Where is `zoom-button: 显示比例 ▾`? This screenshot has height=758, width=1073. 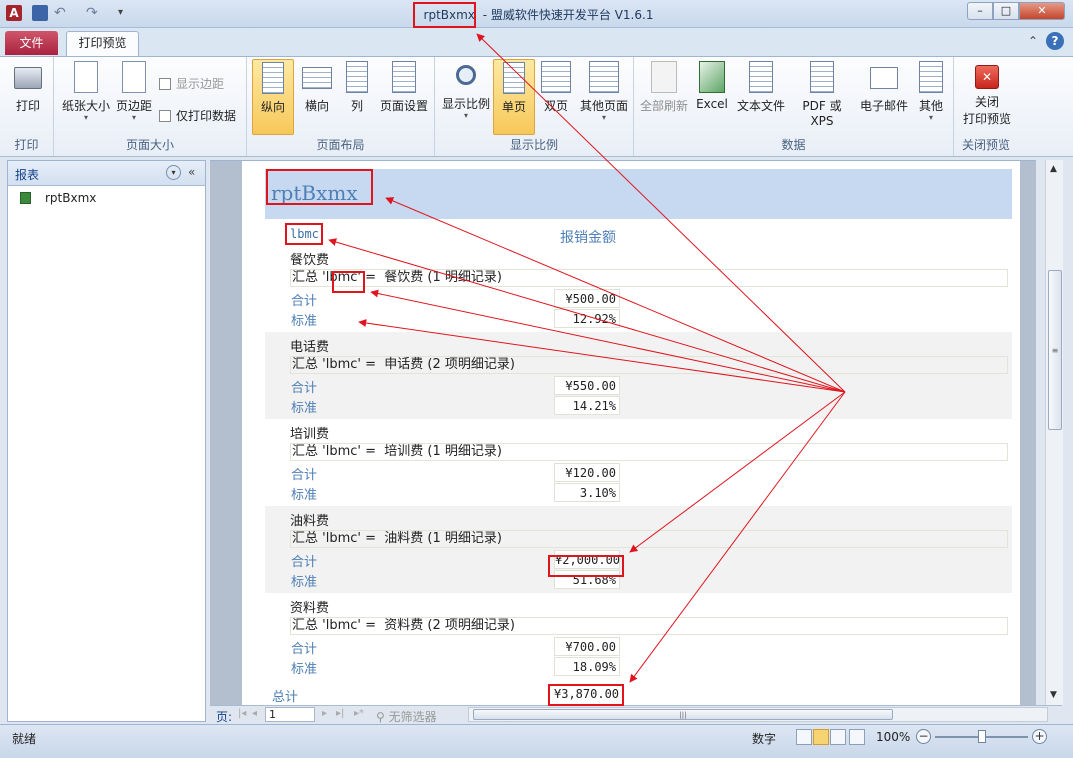 zoom-button: 显示比例 ▾ is located at coordinates (466, 89).